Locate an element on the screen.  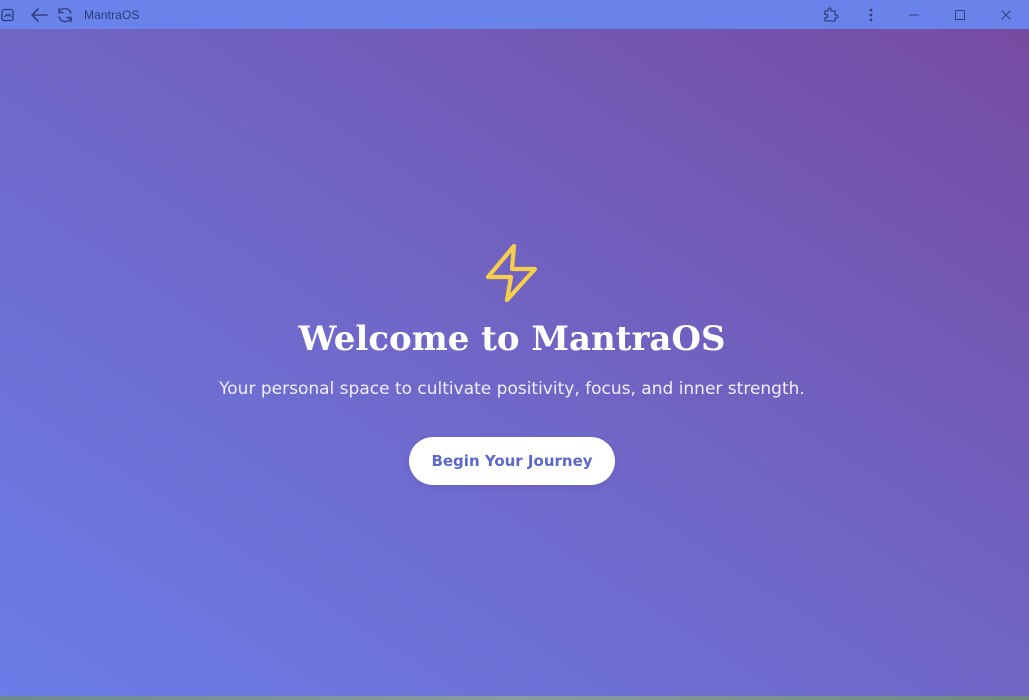
window-title: MantraOS is located at coordinates (112, 14).